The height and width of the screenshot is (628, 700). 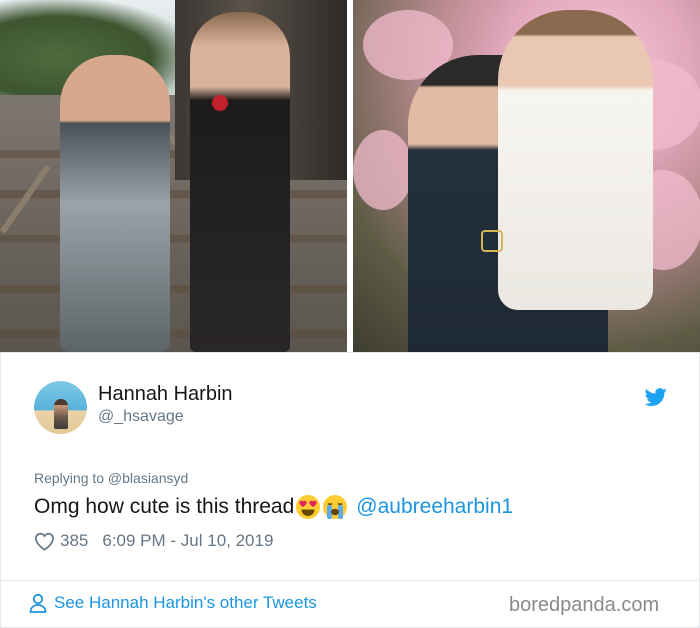 What do you see at coordinates (434, 507) in the screenshot?
I see `mention-link: @aubreeharbin1` at bounding box center [434, 507].